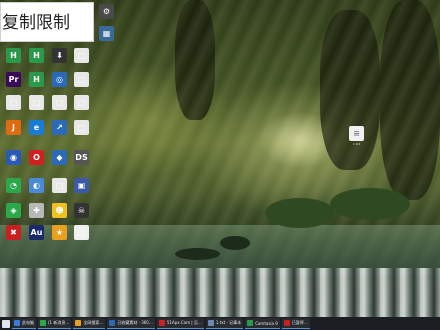 This screenshot has height=330, width=440. I want to click on taskbar-item-1-label: 此电脑, so click(28, 322).